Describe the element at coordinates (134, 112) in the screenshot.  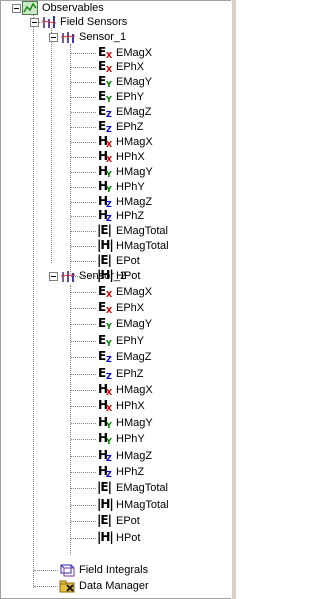
I see `tree-node-label: EMagZ` at that location.